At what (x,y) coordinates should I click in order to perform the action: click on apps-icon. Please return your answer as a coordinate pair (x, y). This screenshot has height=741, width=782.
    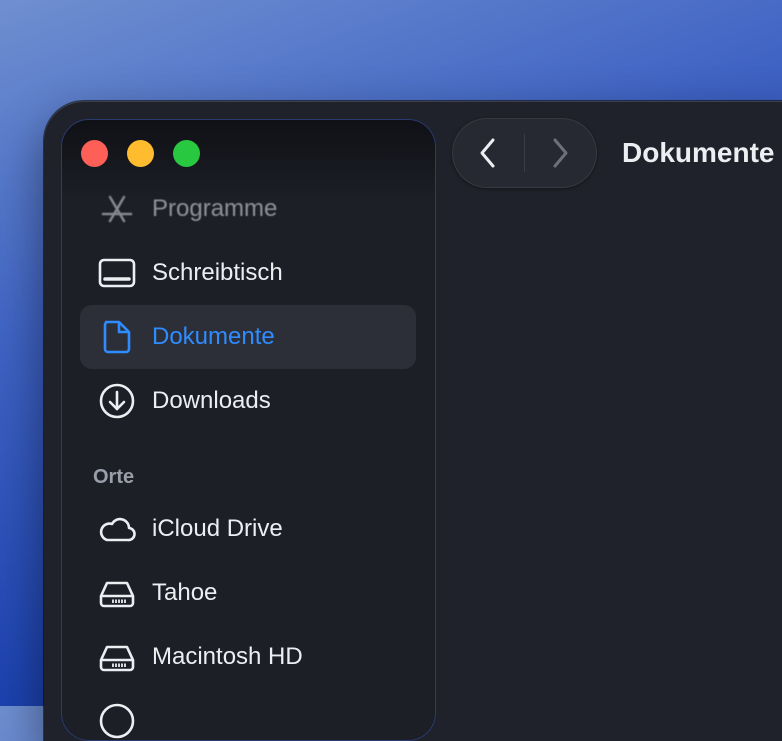
    Looking at the image, I should click on (117, 209).